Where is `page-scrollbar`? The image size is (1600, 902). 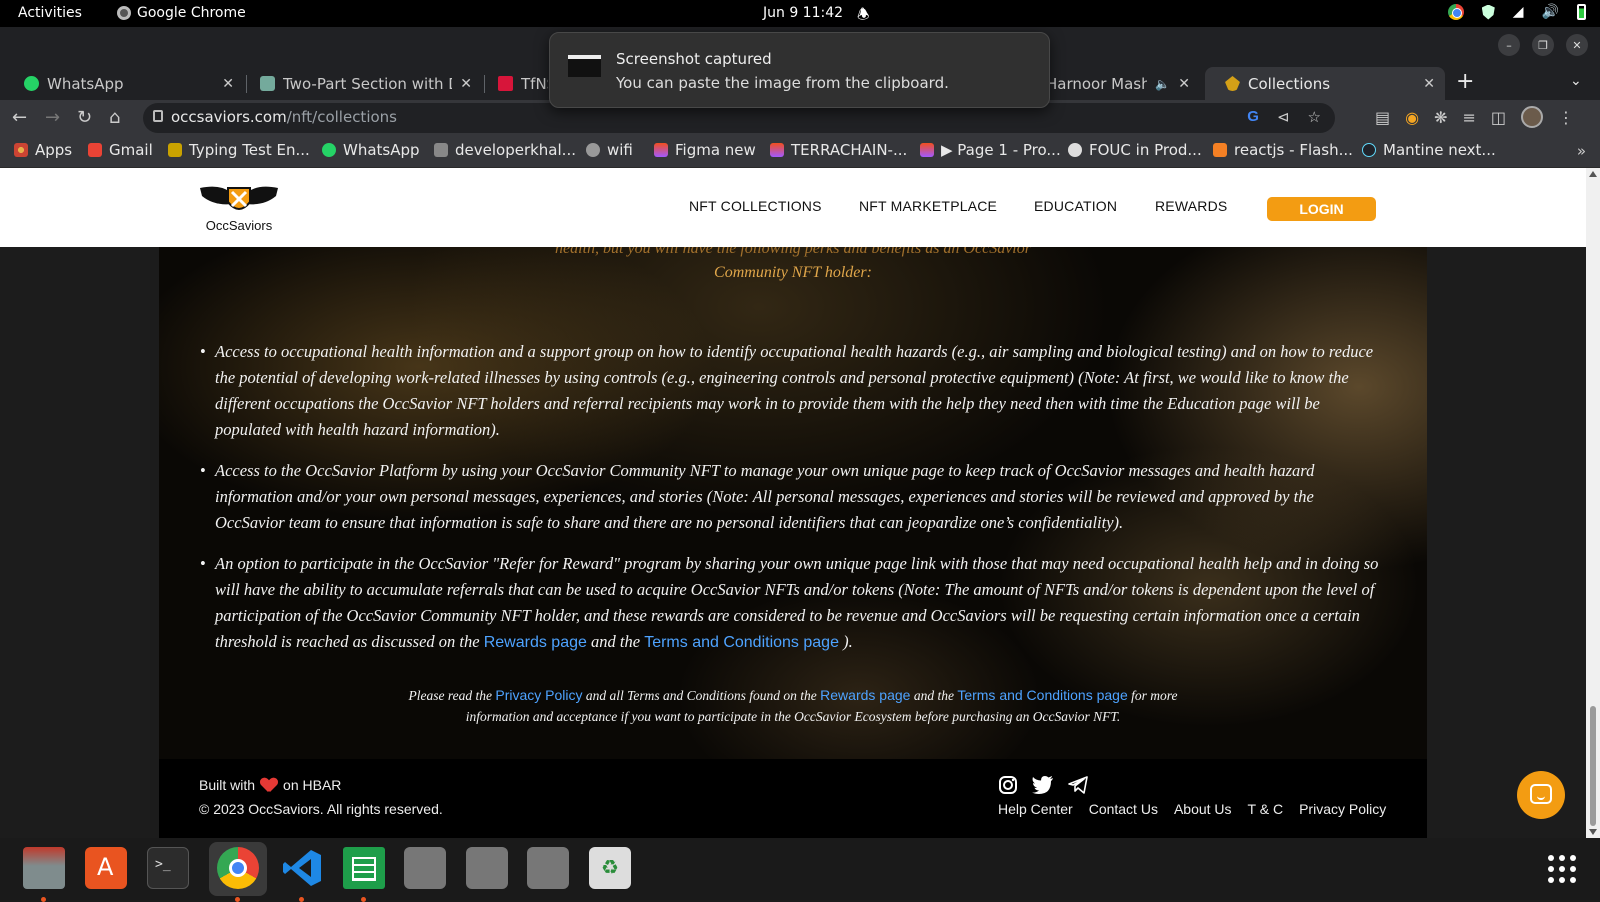
page-scrollbar is located at coordinates (1593, 503).